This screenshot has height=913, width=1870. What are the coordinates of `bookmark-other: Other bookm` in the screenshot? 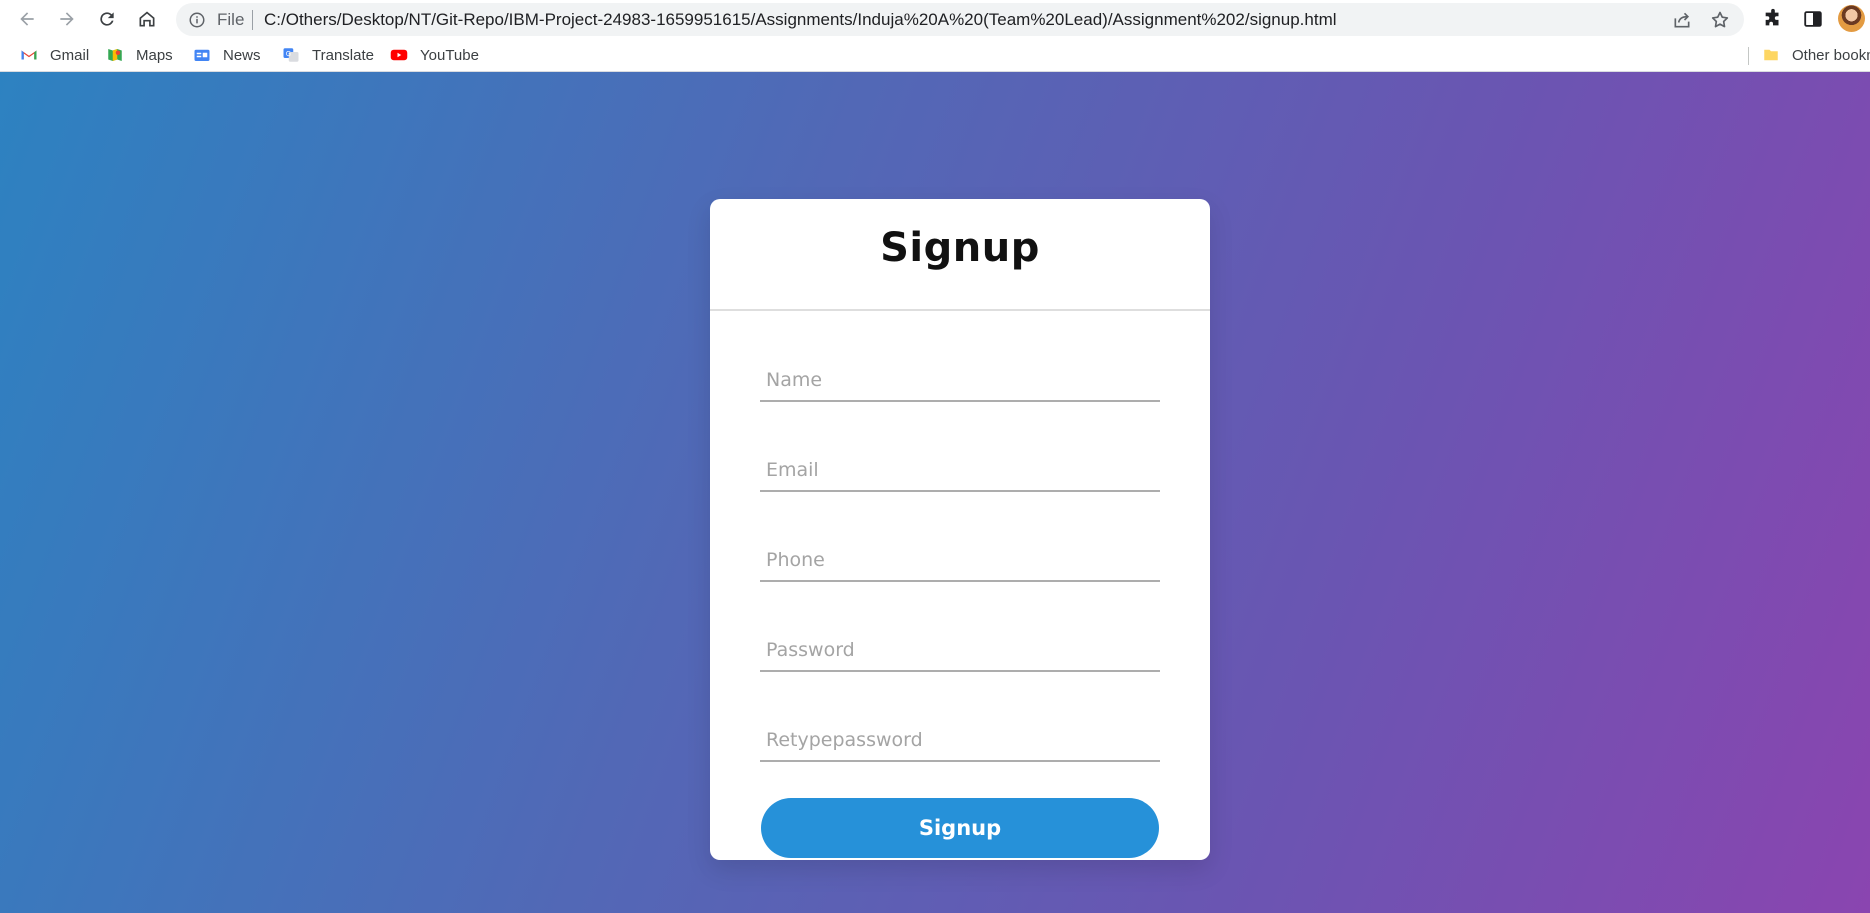 It's located at (1816, 55).